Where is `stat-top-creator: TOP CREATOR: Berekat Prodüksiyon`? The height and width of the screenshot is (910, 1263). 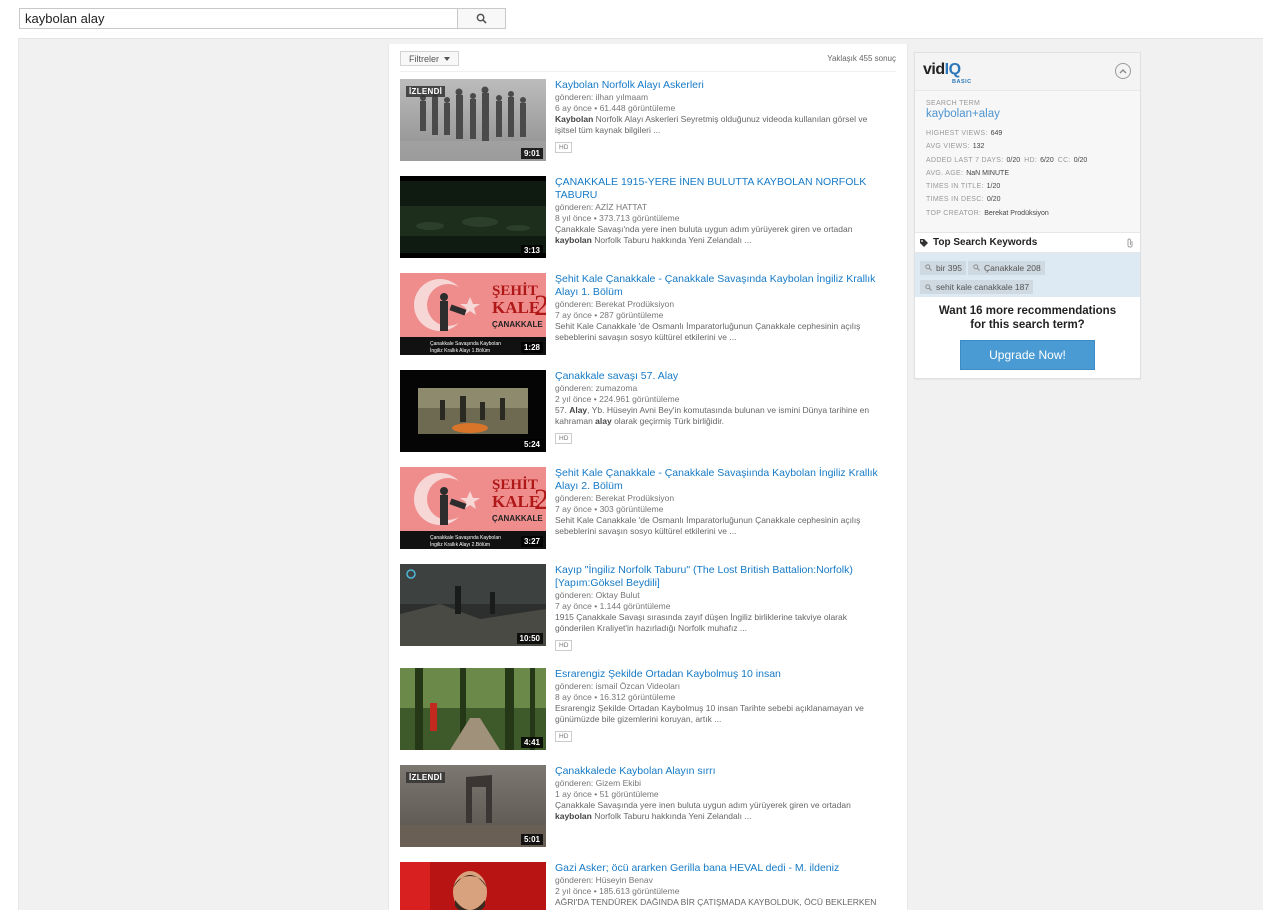
stat-top-creator: TOP CREATOR: Berekat Prodüksiyon is located at coordinates (987, 213).